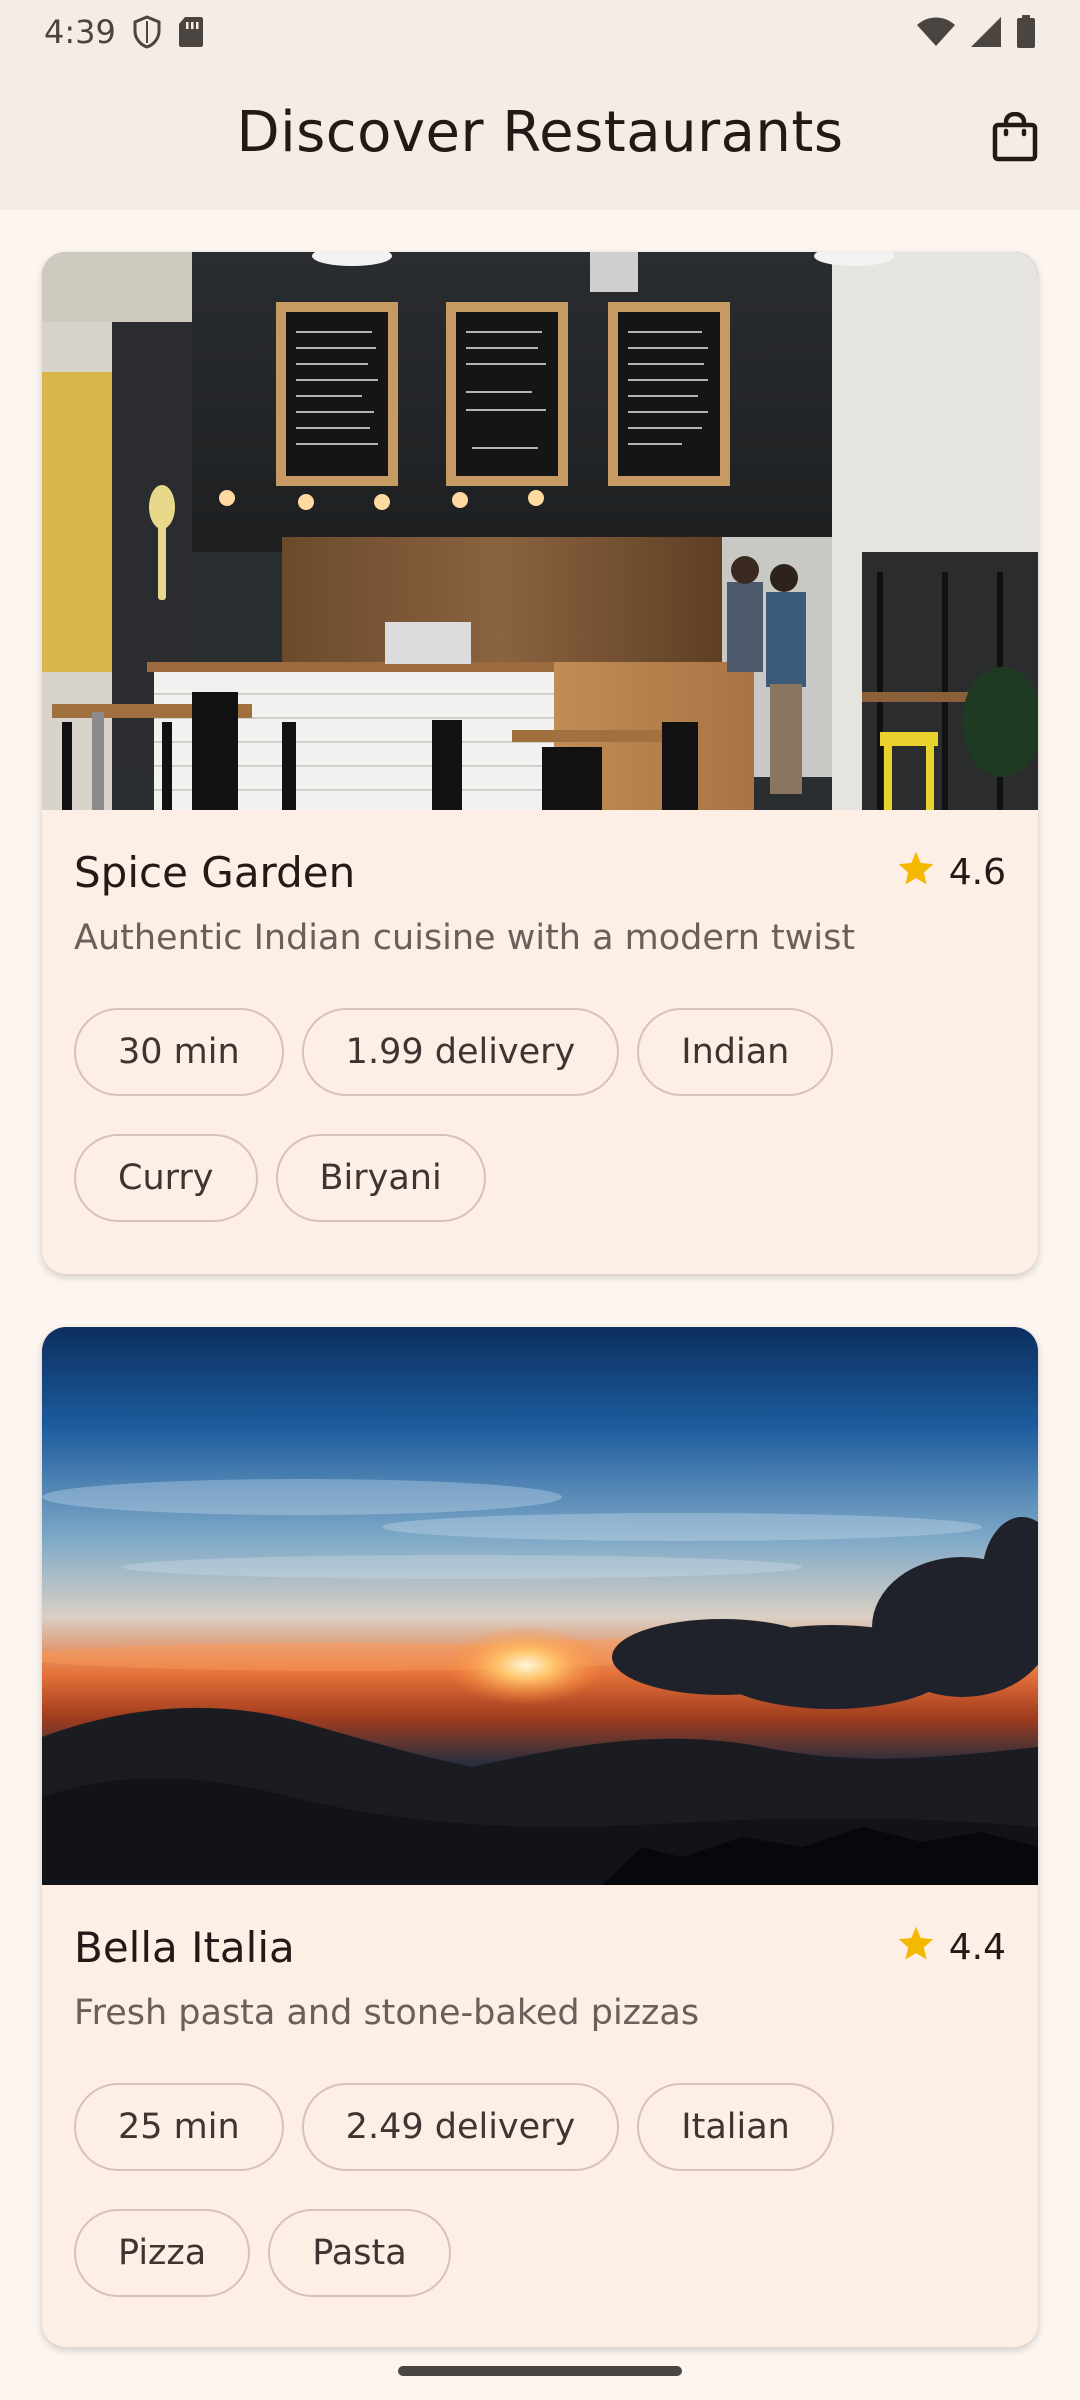 The image size is (1080, 2400). What do you see at coordinates (460, 1052) in the screenshot?
I see `chip-delivery-fee: 1.99 delivery` at bounding box center [460, 1052].